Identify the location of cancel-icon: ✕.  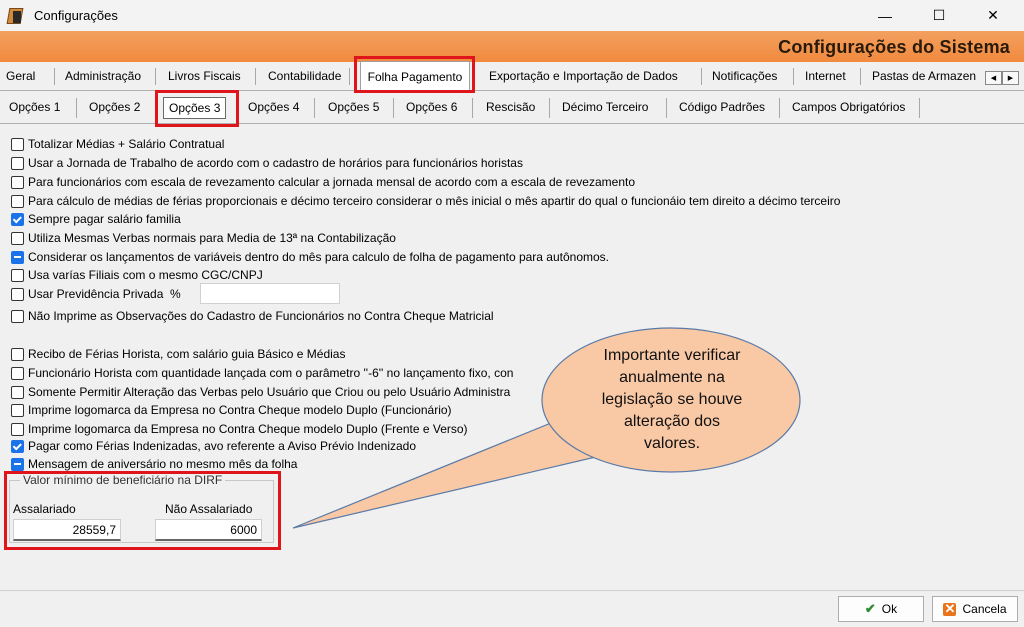
(950, 608).